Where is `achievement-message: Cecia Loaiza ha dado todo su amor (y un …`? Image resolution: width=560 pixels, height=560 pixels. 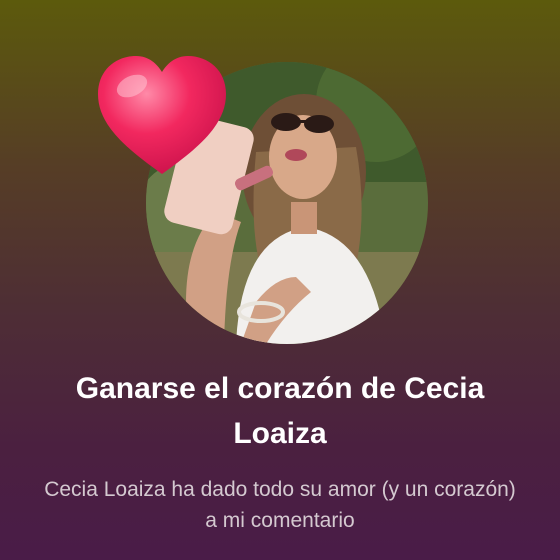 achievement-message: Cecia Loaiza ha dado todo su amor (y un … is located at coordinates (280, 505).